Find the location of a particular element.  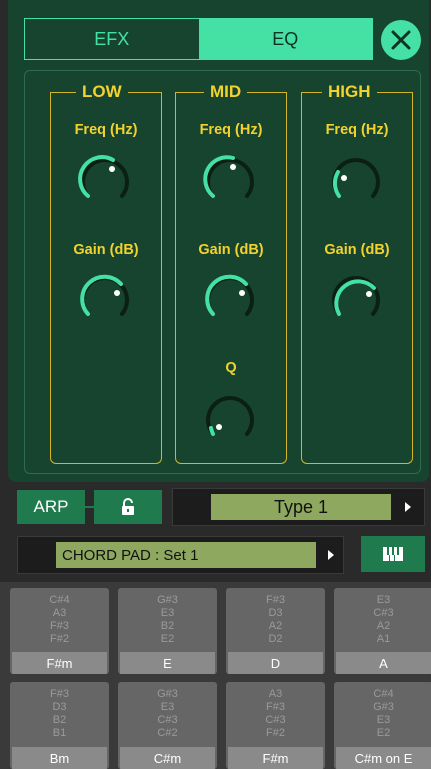

pad-notes: C#4 A3 F#3 F#2 is located at coordinates (59, 619).